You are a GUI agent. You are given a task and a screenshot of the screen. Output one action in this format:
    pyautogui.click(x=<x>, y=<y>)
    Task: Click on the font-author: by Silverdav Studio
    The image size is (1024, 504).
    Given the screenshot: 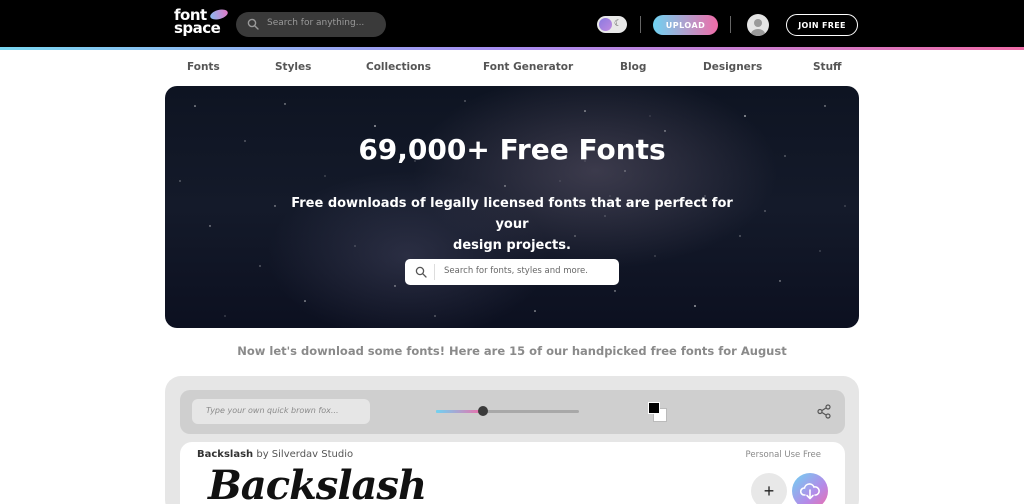 What is the action you would take?
    pyautogui.click(x=304, y=454)
    